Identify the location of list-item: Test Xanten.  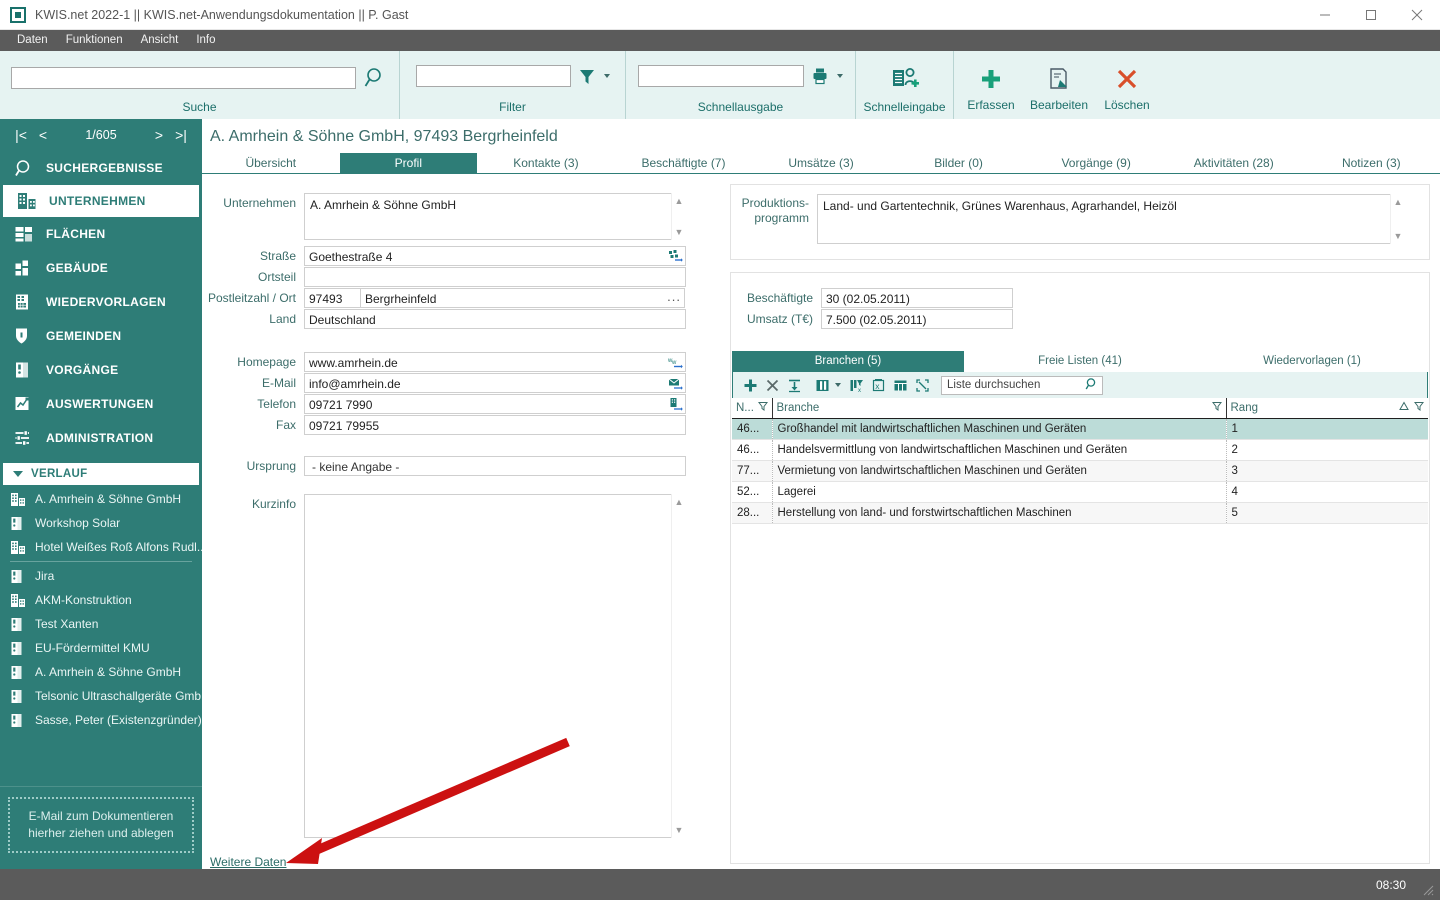
(101, 624).